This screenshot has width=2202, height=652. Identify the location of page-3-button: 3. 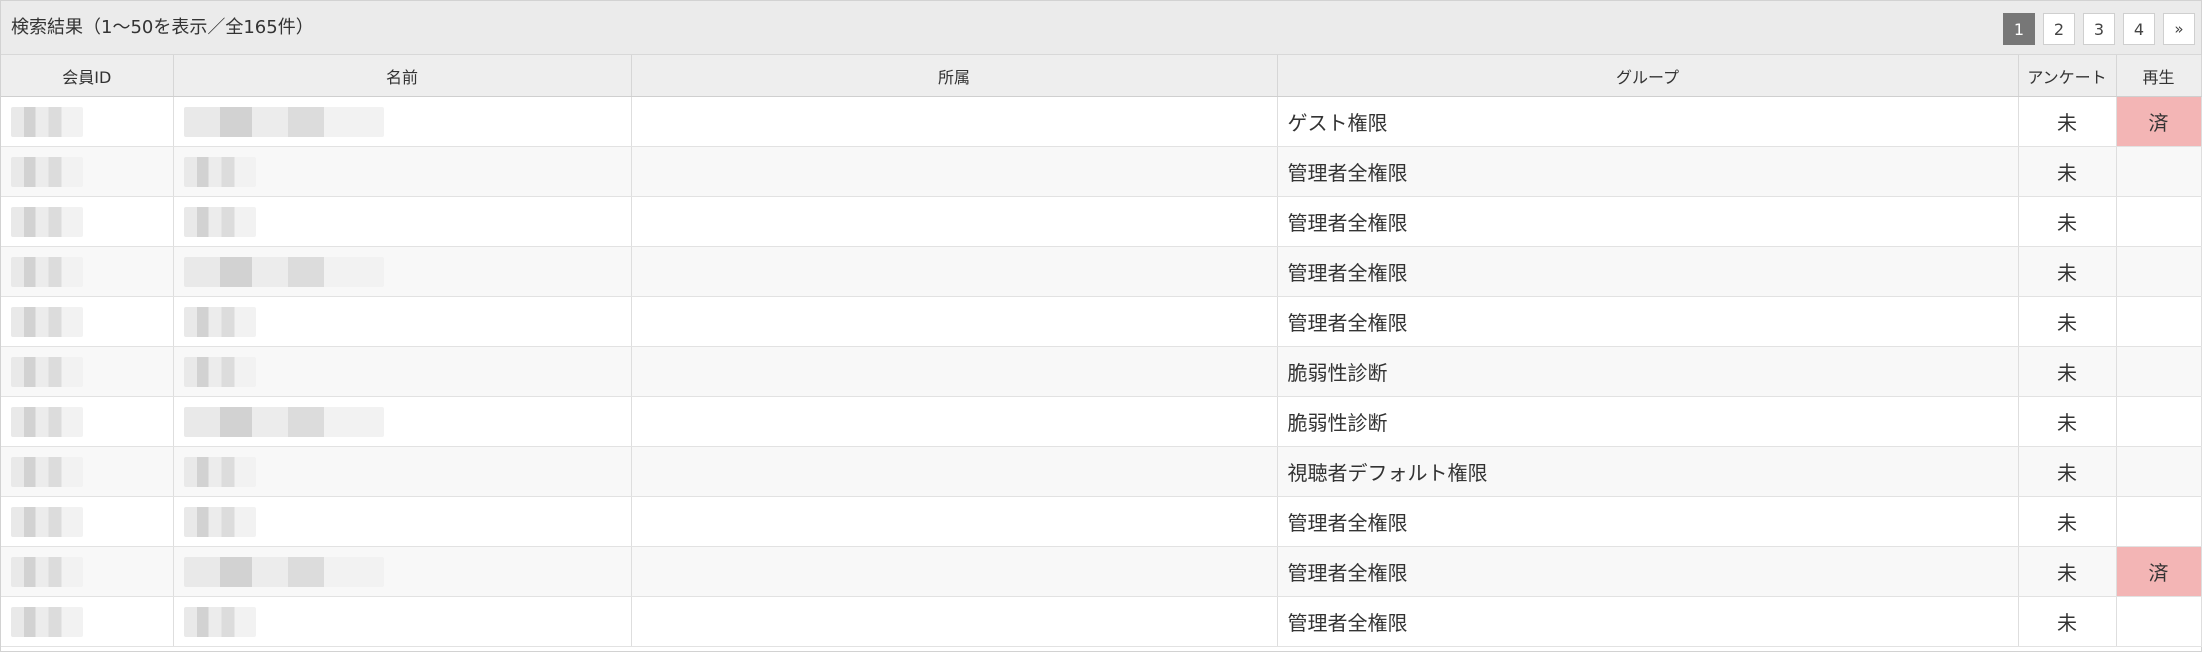
(2099, 29).